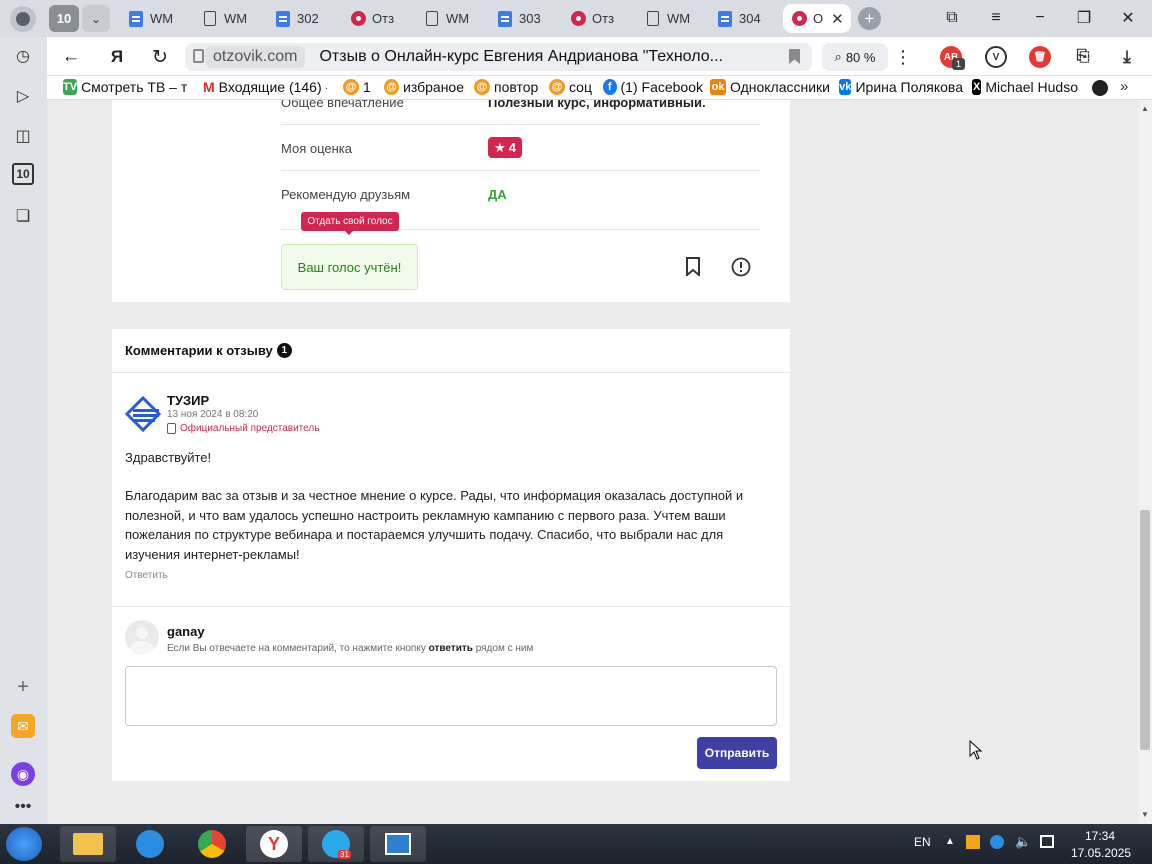 The image size is (1152, 864). What do you see at coordinates (358, 87) in the screenshot?
I see `bookmark-item: @1` at bounding box center [358, 87].